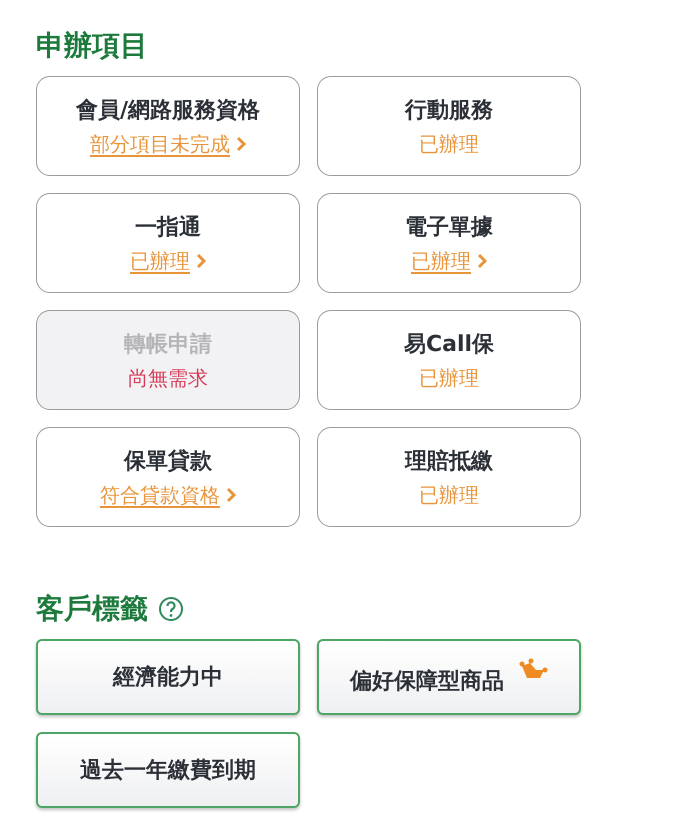  Describe the element at coordinates (171, 609) in the screenshot. I see `help-icon` at that location.